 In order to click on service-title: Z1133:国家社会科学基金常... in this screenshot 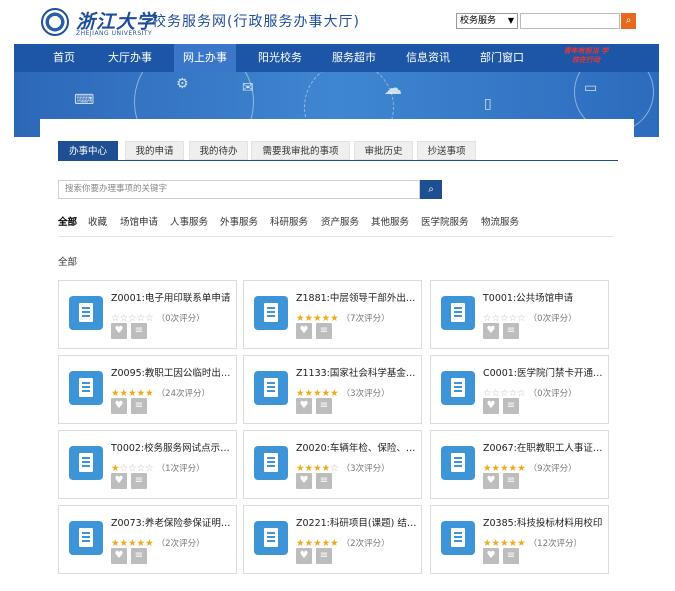, I will do `click(357, 372)`.